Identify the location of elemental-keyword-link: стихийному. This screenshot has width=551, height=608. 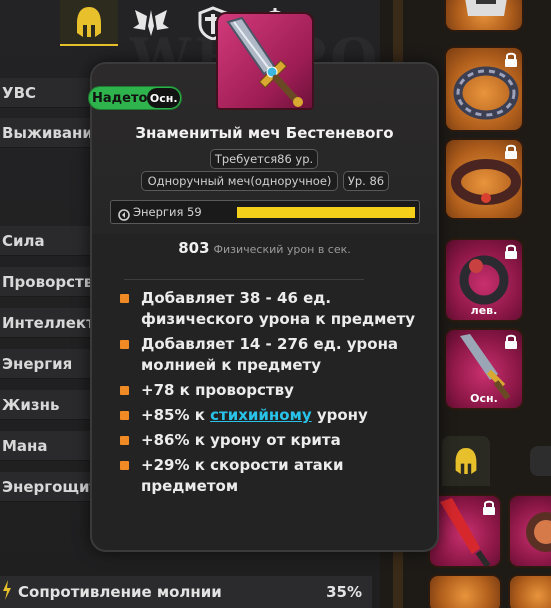
(261, 415).